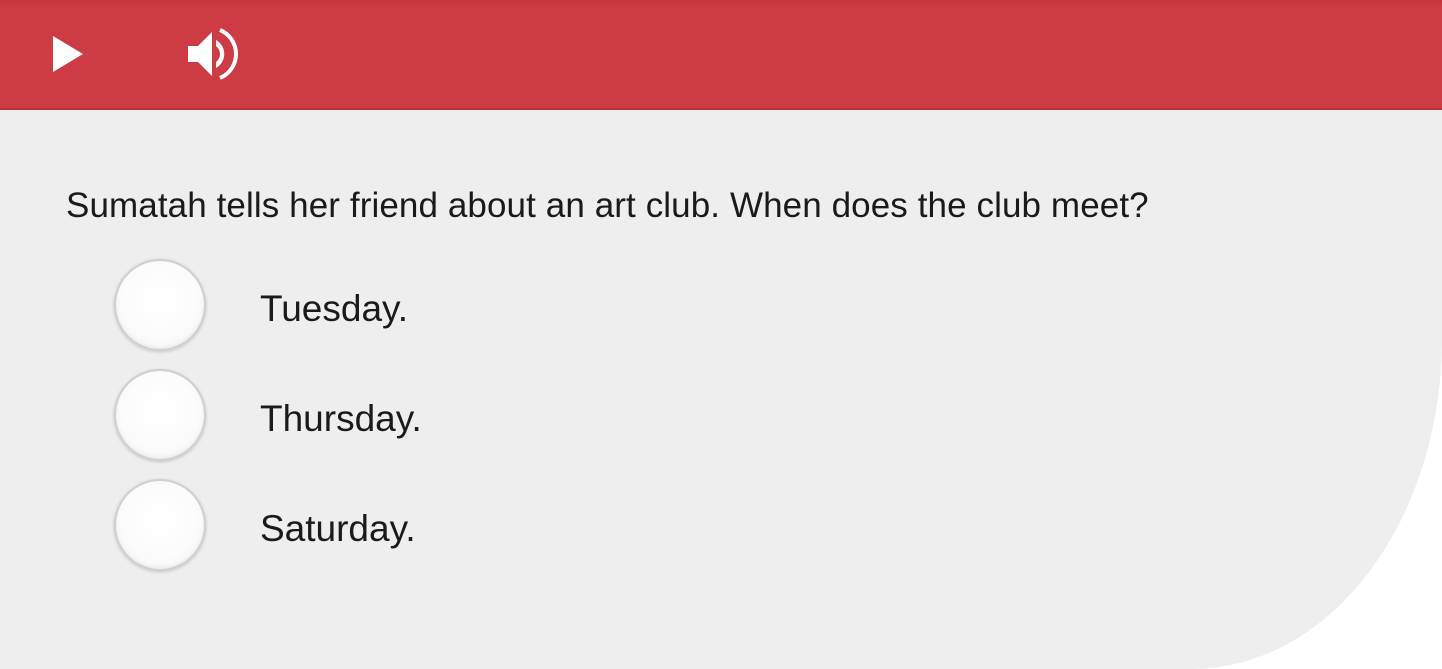  I want to click on audio-button, so click(210, 54).